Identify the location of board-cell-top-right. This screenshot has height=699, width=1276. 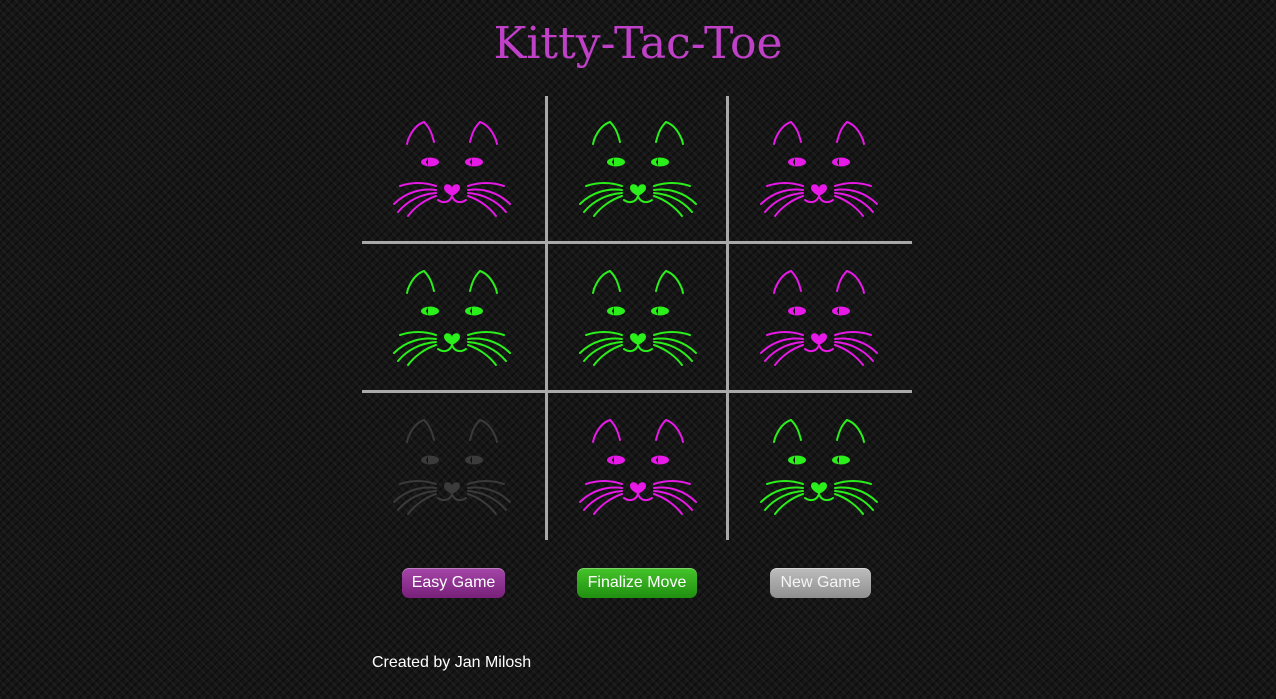
(819, 168).